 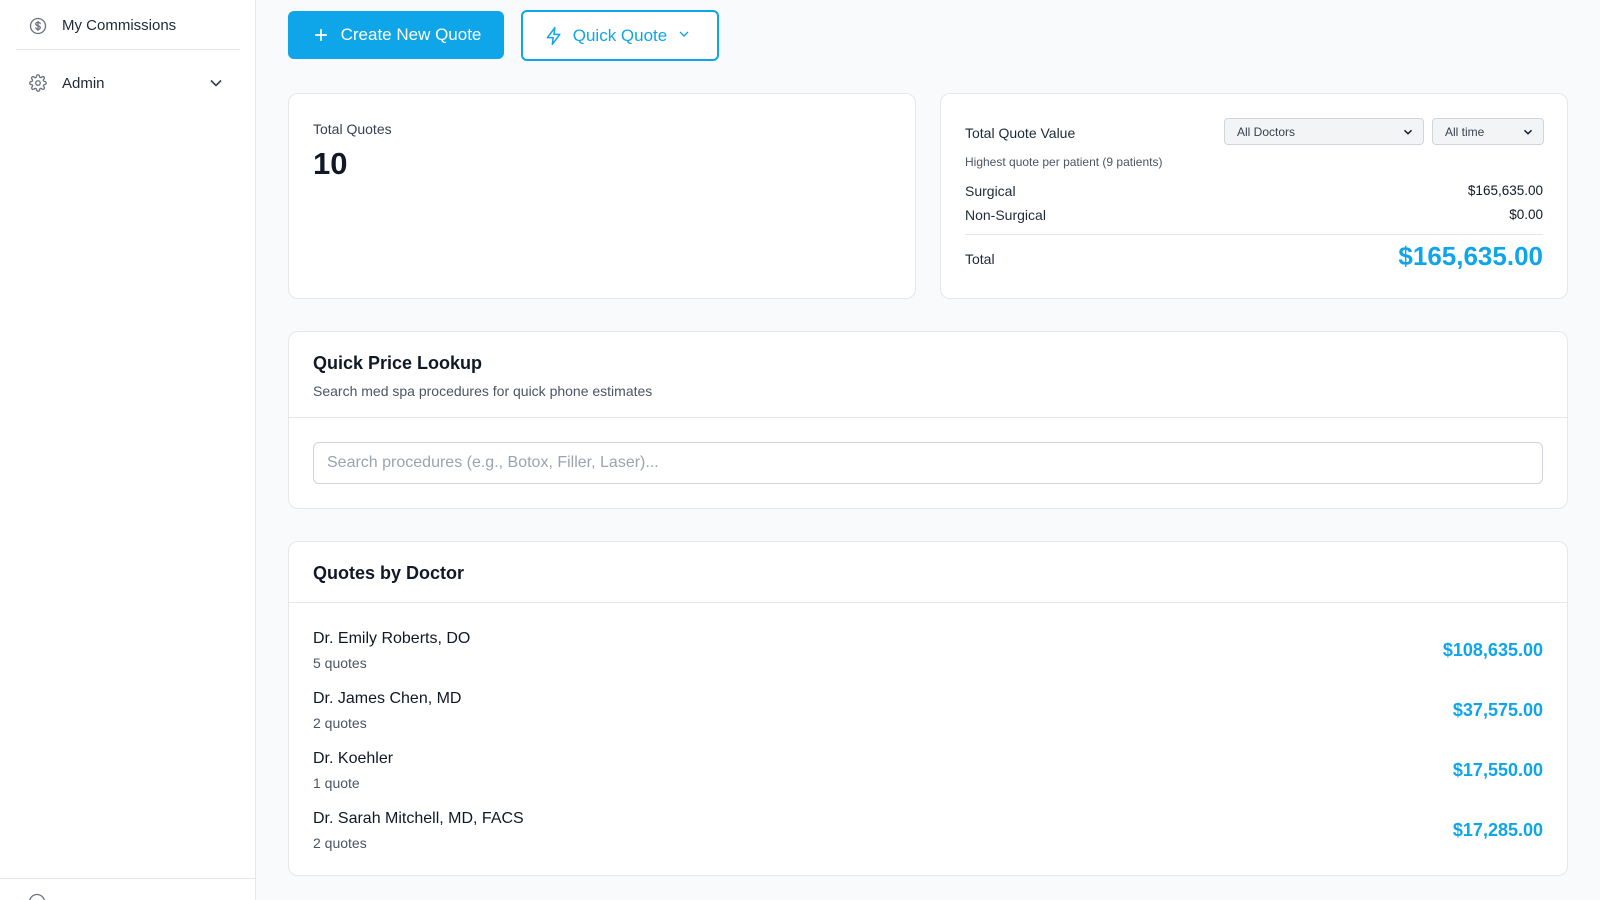 I want to click on surgical-row: Surgical $165,635.00, so click(x=1254, y=191).